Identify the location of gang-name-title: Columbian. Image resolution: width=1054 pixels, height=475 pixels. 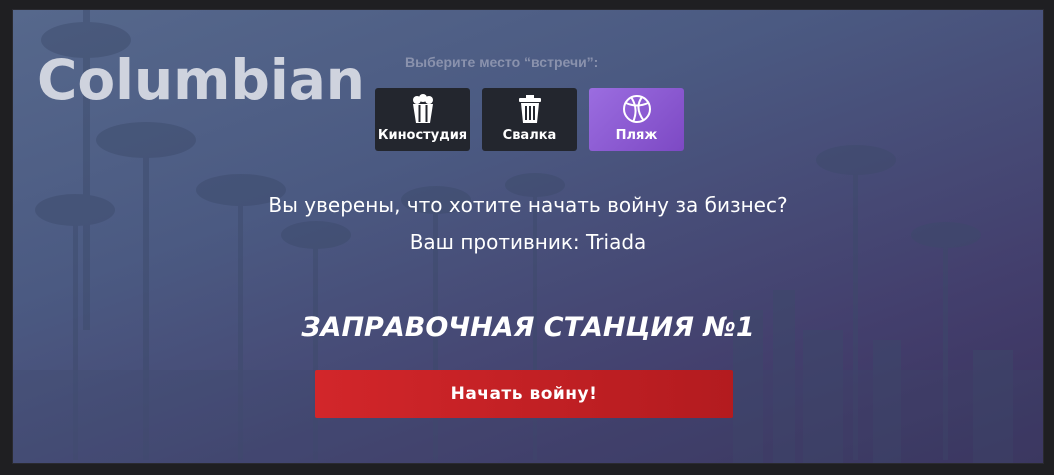
(201, 80).